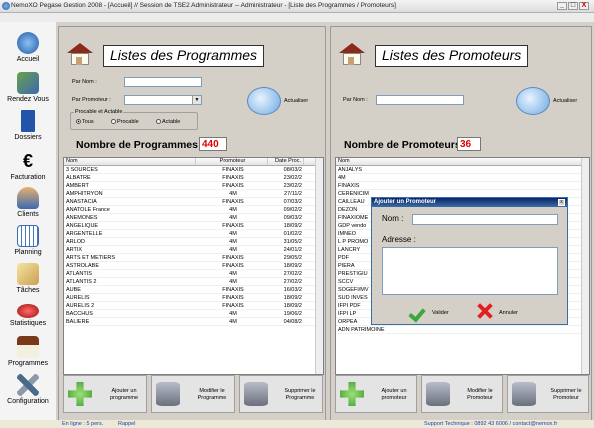 The image size is (594, 428). Describe the element at coordinates (565, 101) in the screenshot. I see `actualiser-promoteurs-button: Actualiser` at that location.